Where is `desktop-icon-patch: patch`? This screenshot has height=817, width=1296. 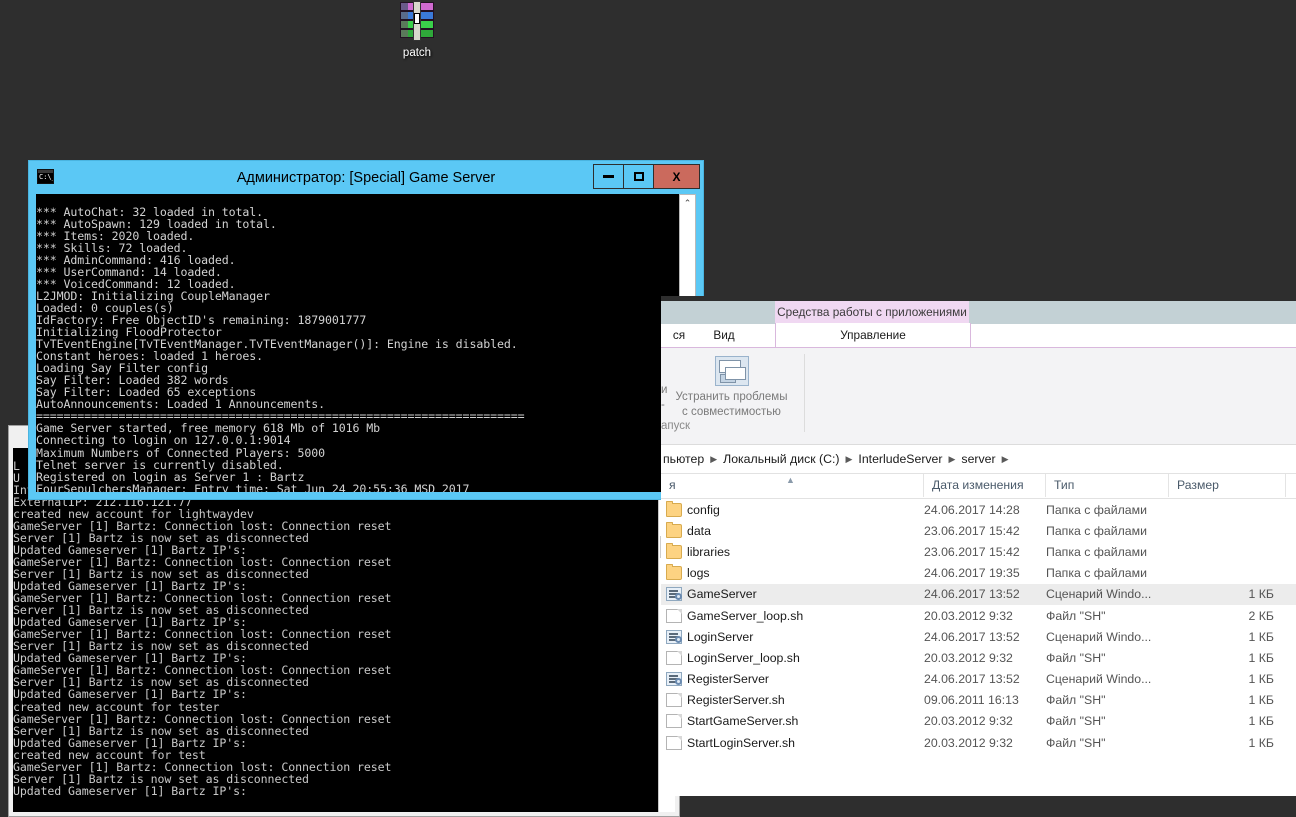
desktop-icon-patch: patch is located at coordinates (417, 30).